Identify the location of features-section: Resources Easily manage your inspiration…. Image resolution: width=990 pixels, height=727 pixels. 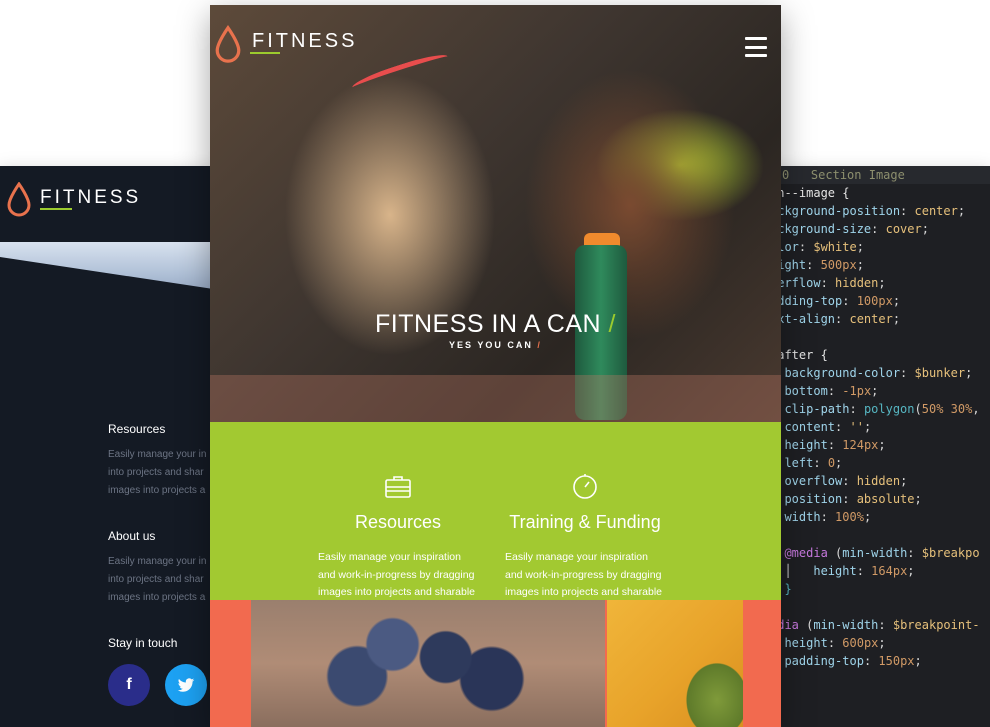
(495, 512).